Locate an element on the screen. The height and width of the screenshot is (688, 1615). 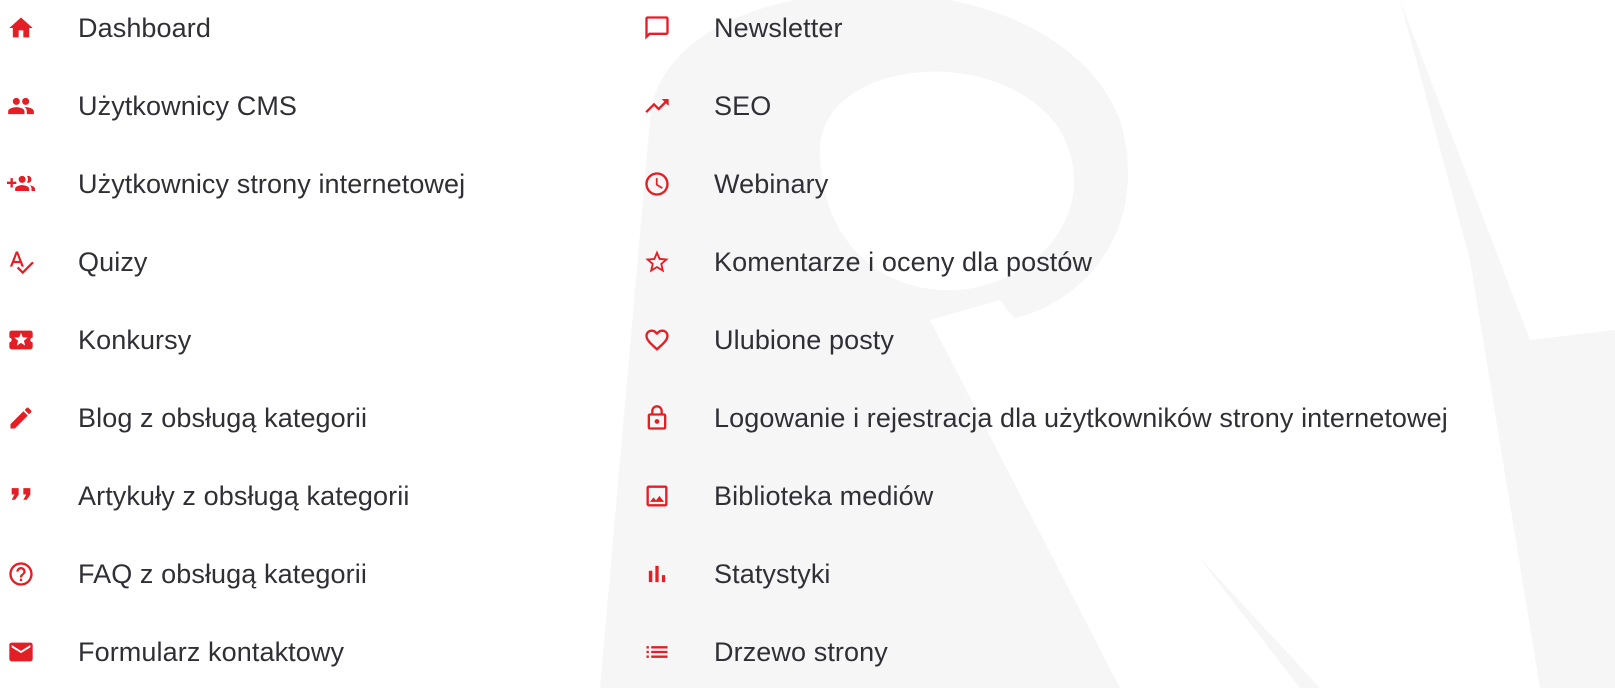
list-icon is located at coordinates (657, 652).